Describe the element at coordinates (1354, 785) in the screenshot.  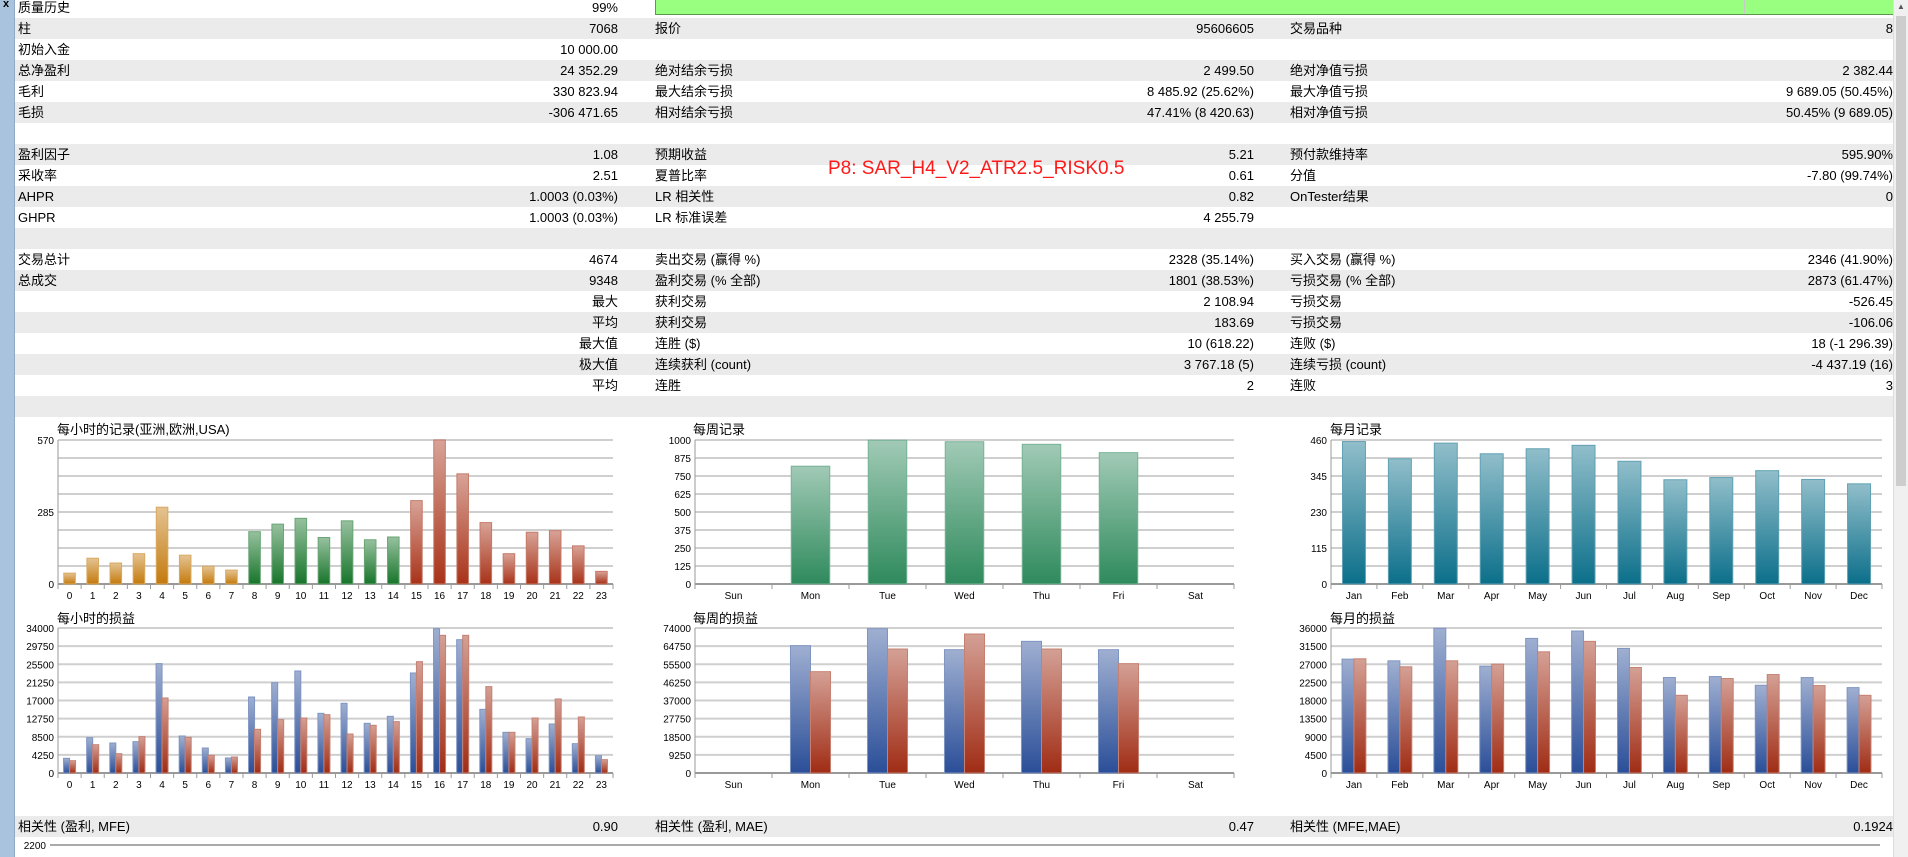
I see `x-tick-label: Jan` at that location.